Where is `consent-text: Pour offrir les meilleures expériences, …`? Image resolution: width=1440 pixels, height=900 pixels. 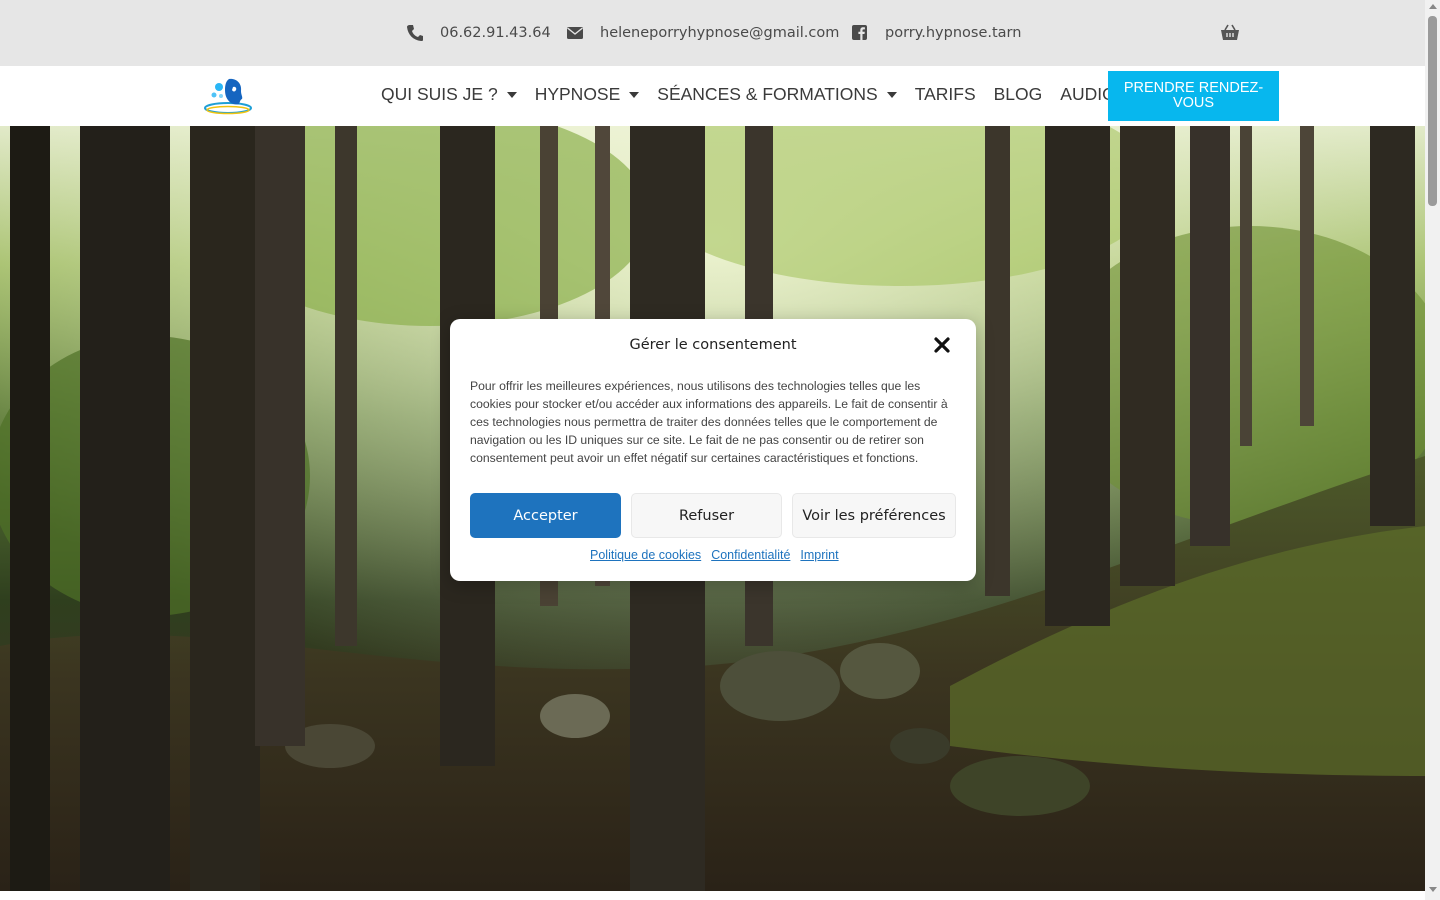 consent-text: Pour offrir les meilleures expériences, … is located at coordinates (709, 422).